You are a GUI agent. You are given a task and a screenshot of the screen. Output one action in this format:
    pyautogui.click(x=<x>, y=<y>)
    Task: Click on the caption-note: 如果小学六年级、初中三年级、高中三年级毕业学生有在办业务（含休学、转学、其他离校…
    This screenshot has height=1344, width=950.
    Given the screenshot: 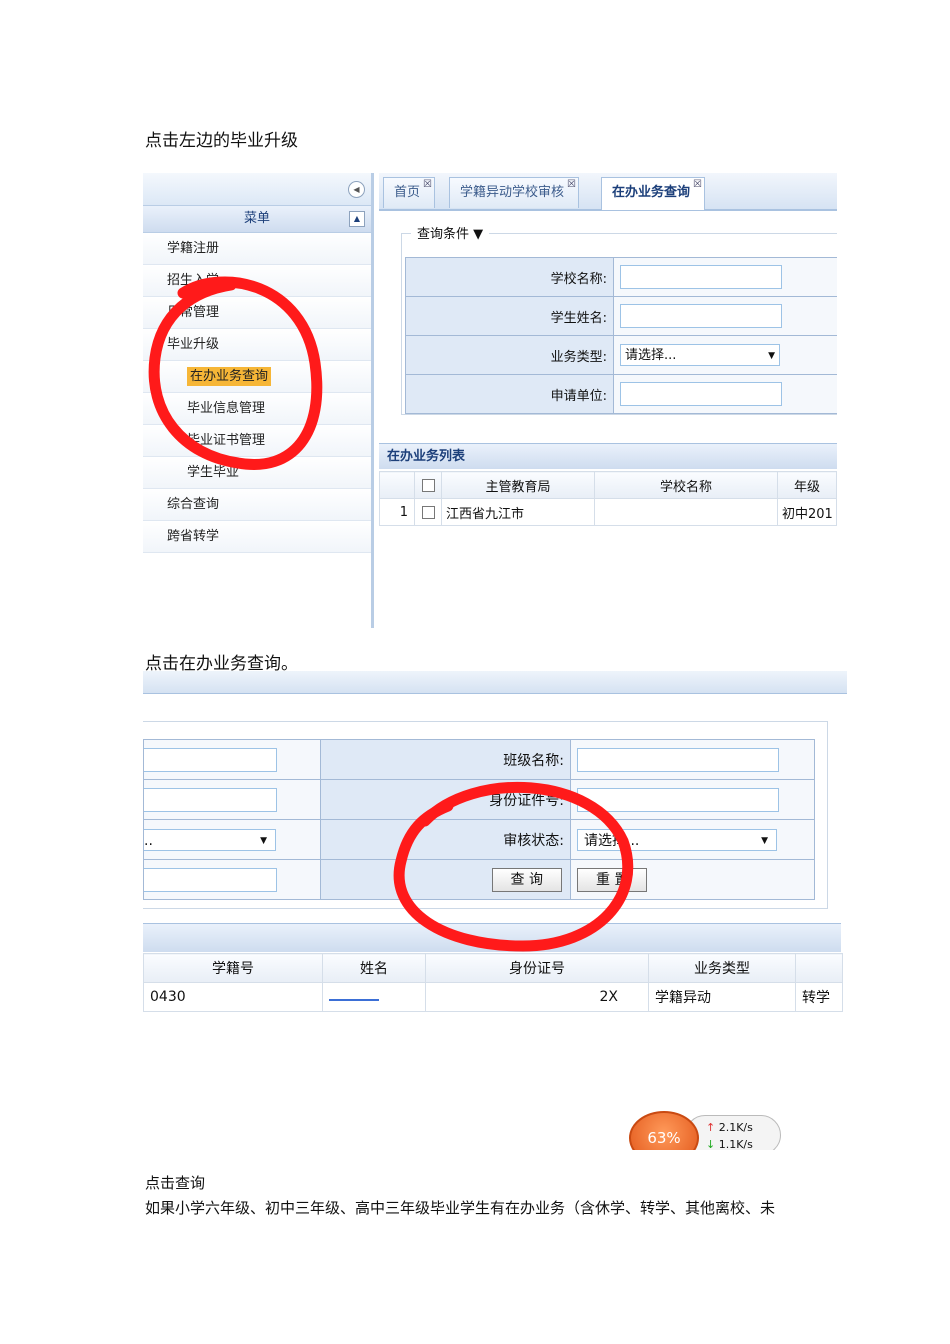 What is the action you would take?
    pyautogui.click(x=460, y=1208)
    